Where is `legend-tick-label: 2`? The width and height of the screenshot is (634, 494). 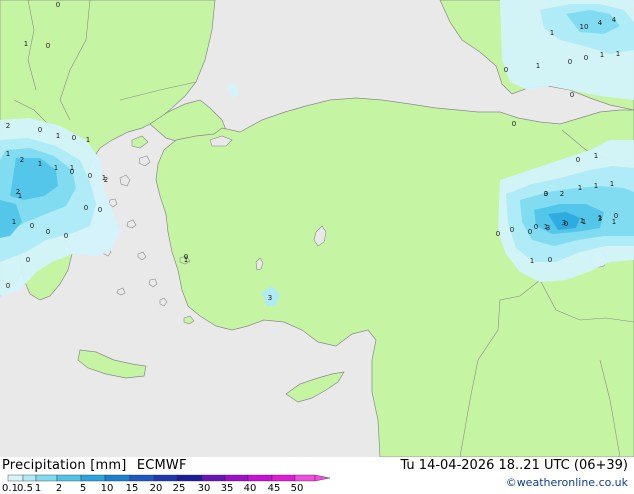
legend-tick-label: 2 is located at coordinates (59, 488).